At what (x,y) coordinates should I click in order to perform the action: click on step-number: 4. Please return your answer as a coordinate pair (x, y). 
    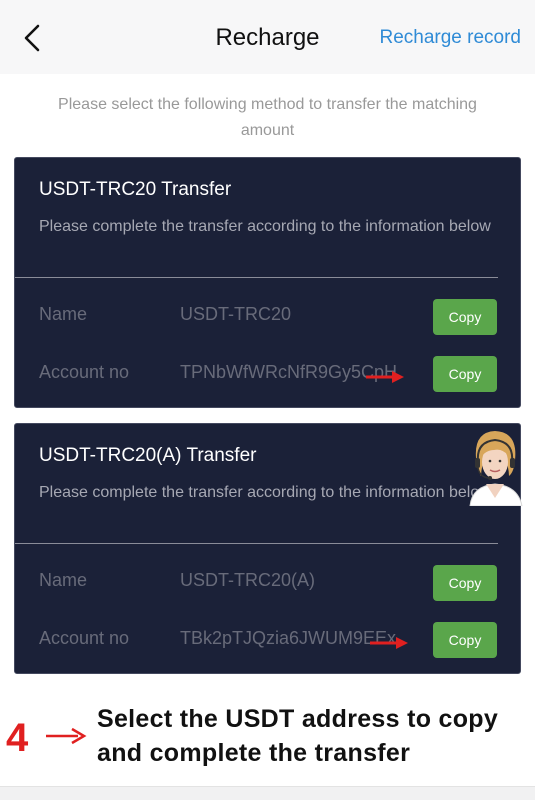
    Looking at the image, I should click on (17, 738).